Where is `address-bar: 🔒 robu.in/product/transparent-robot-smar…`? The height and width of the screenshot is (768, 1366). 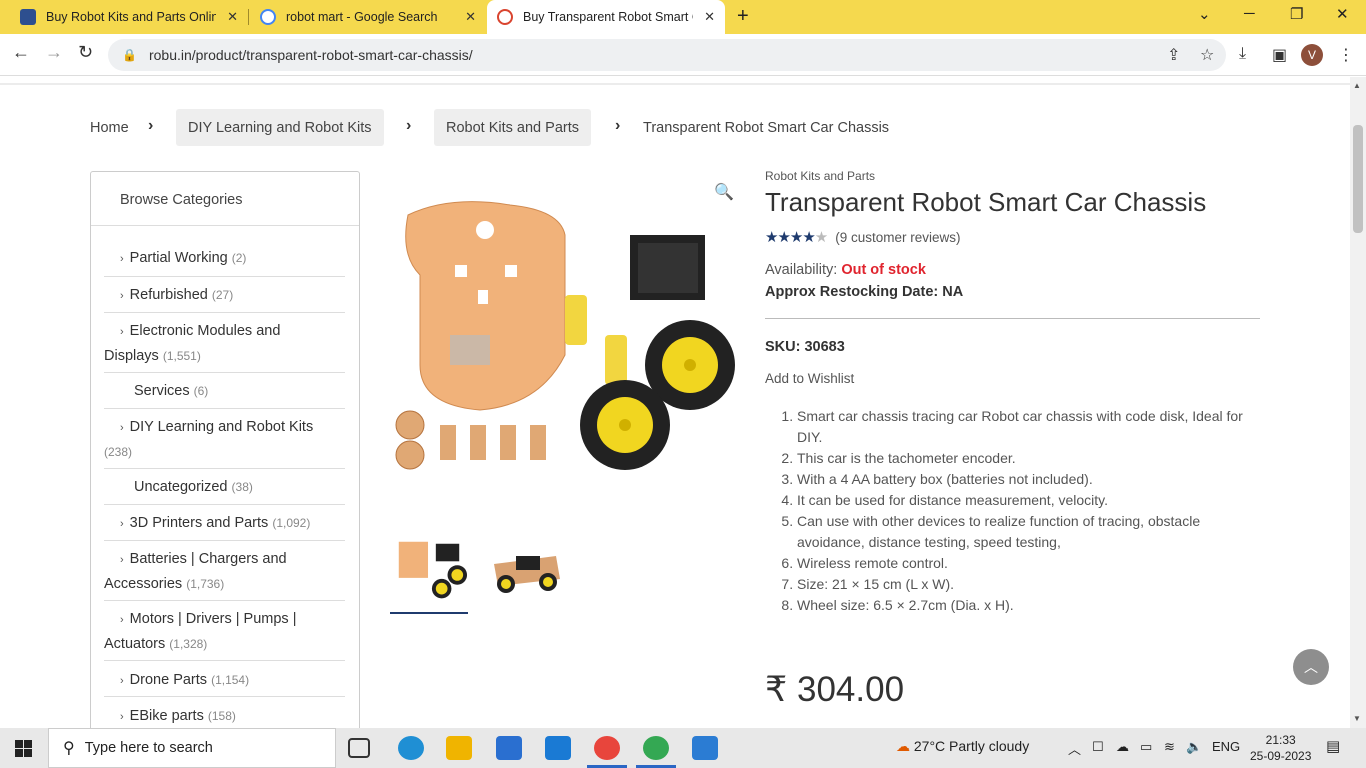 address-bar: 🔒 robu.in/product/transparent-robot-smar… is located at coordinates (667, 55).